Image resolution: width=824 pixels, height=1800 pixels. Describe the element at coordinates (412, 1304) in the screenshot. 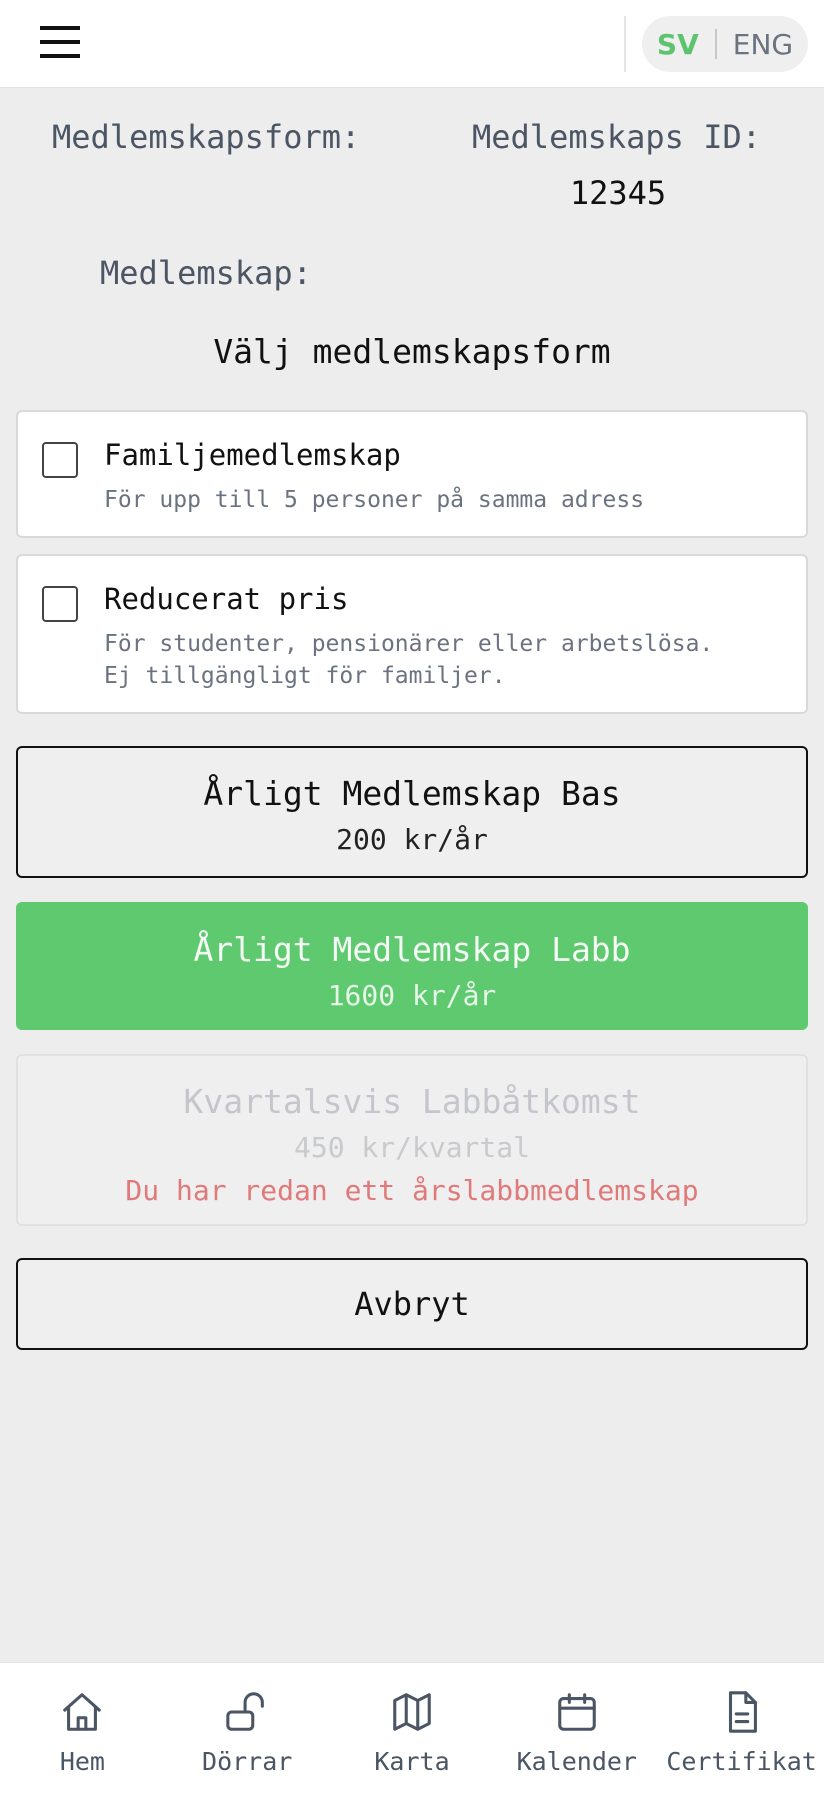

I see `cancel-button: Avbryt` at that location.